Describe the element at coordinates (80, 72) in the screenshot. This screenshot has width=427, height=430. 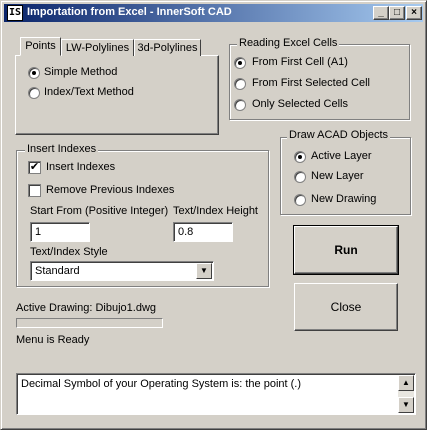
I see `simple-method-label: Simple Method` at that location.